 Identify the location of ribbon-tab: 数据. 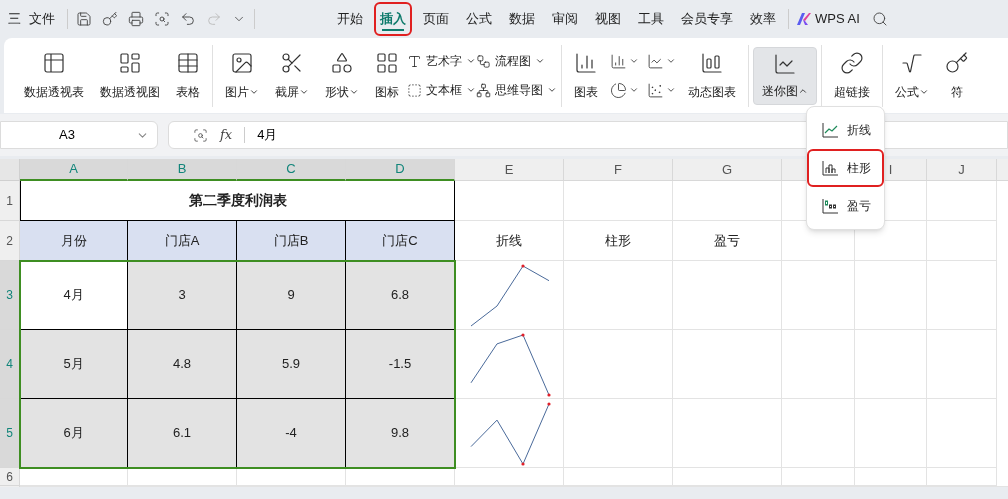
(522, 19).